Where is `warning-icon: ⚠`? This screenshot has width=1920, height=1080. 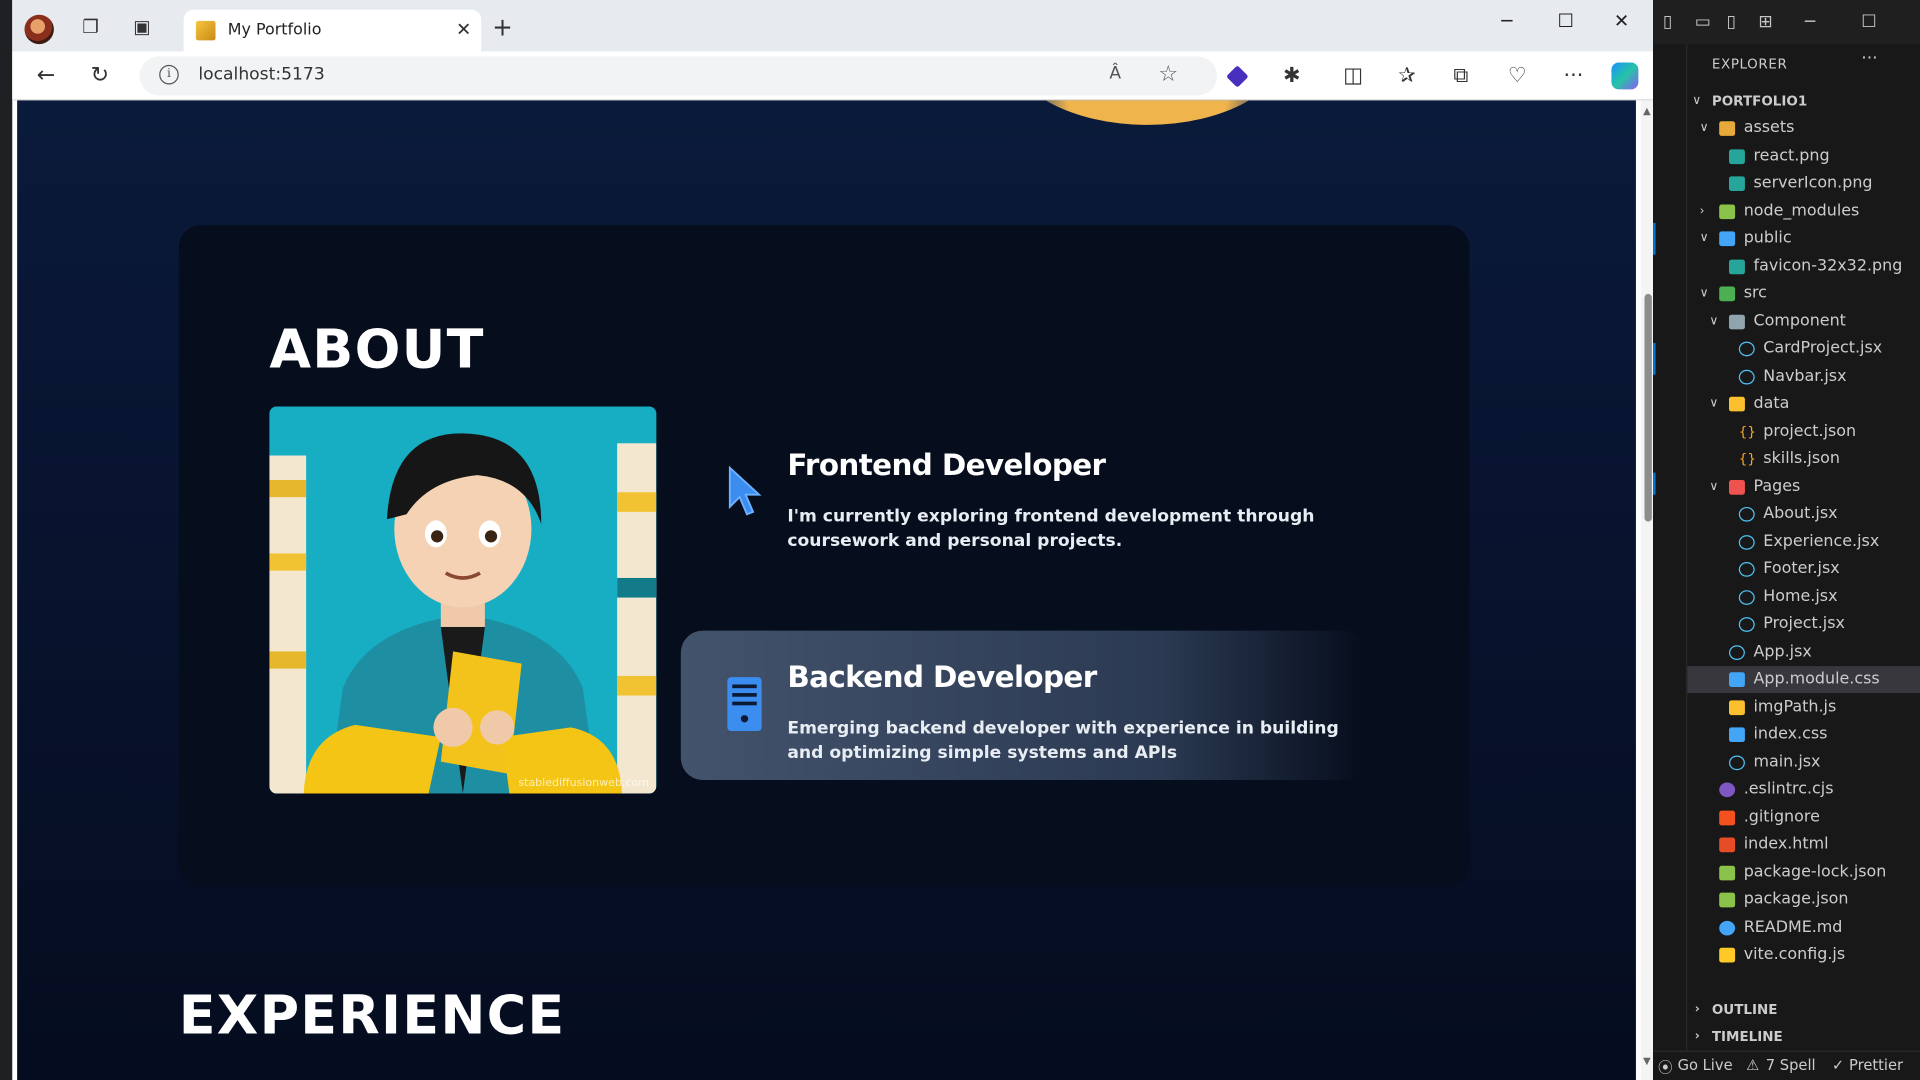
warning-icon: ⚠ is located at coordinates (1753, 1065).